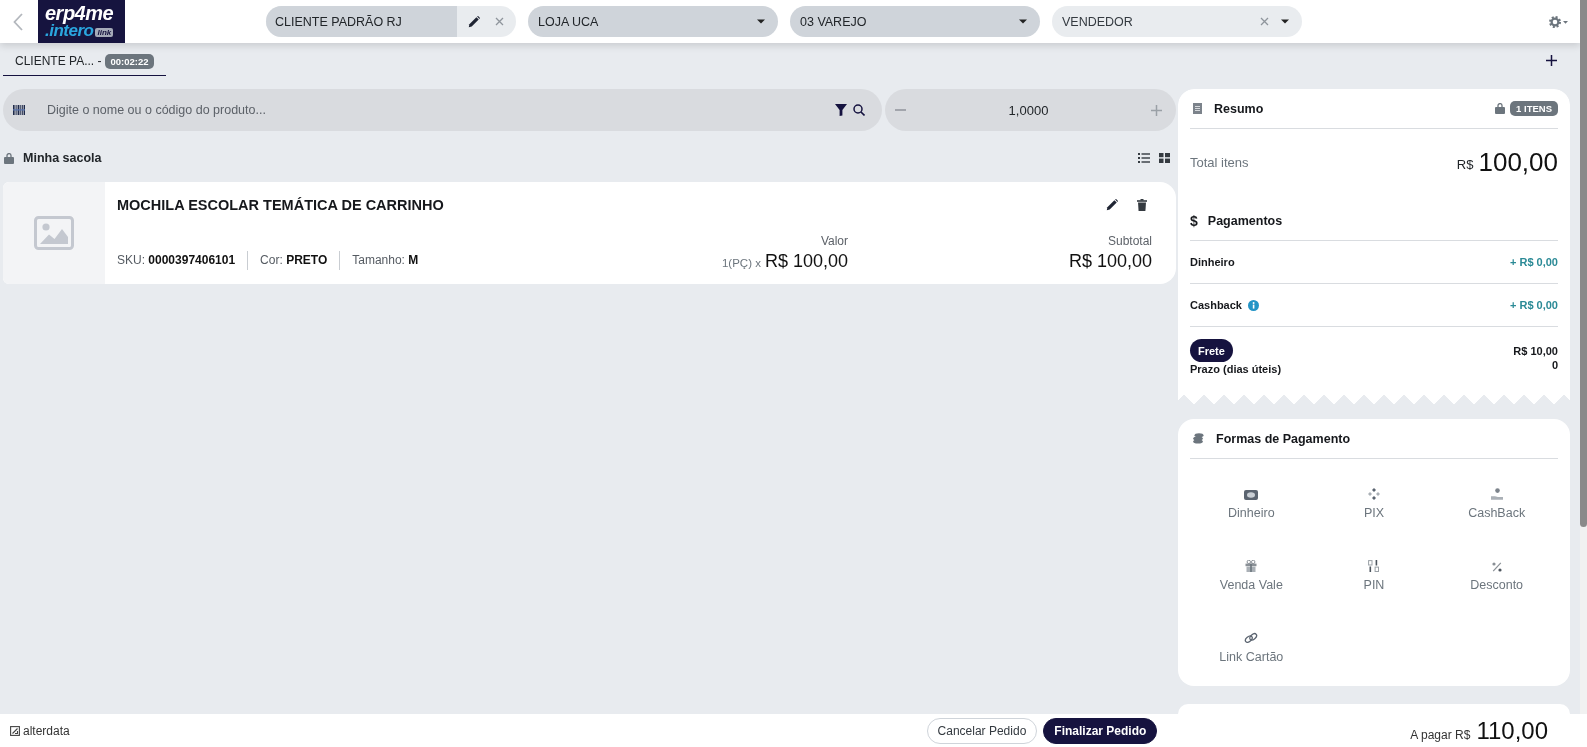 The height and width of the screenshot is (747, 1587). Describe the element at coordinates (1440, 734) in the screenshot. I see `due-label: A pagar R$` at that location.